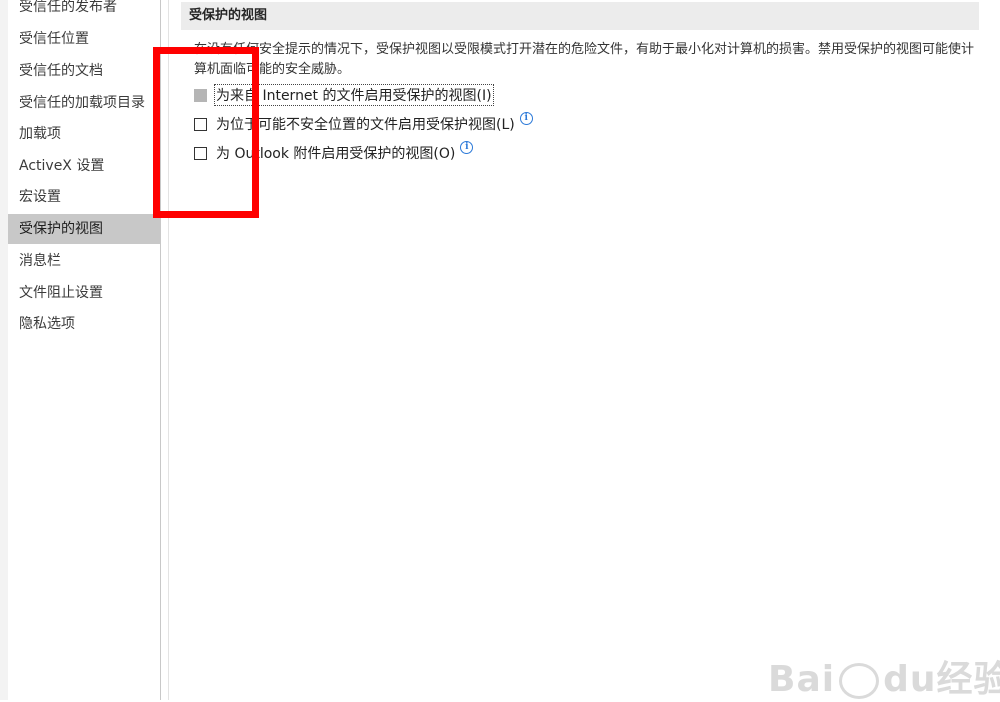 Image resolution: width=1000 pixels, height=702 pixels. I want to click on option-outlook-attachments: 为 Outlook 附件启用受保护的视图(O) i, so click(334, 151).